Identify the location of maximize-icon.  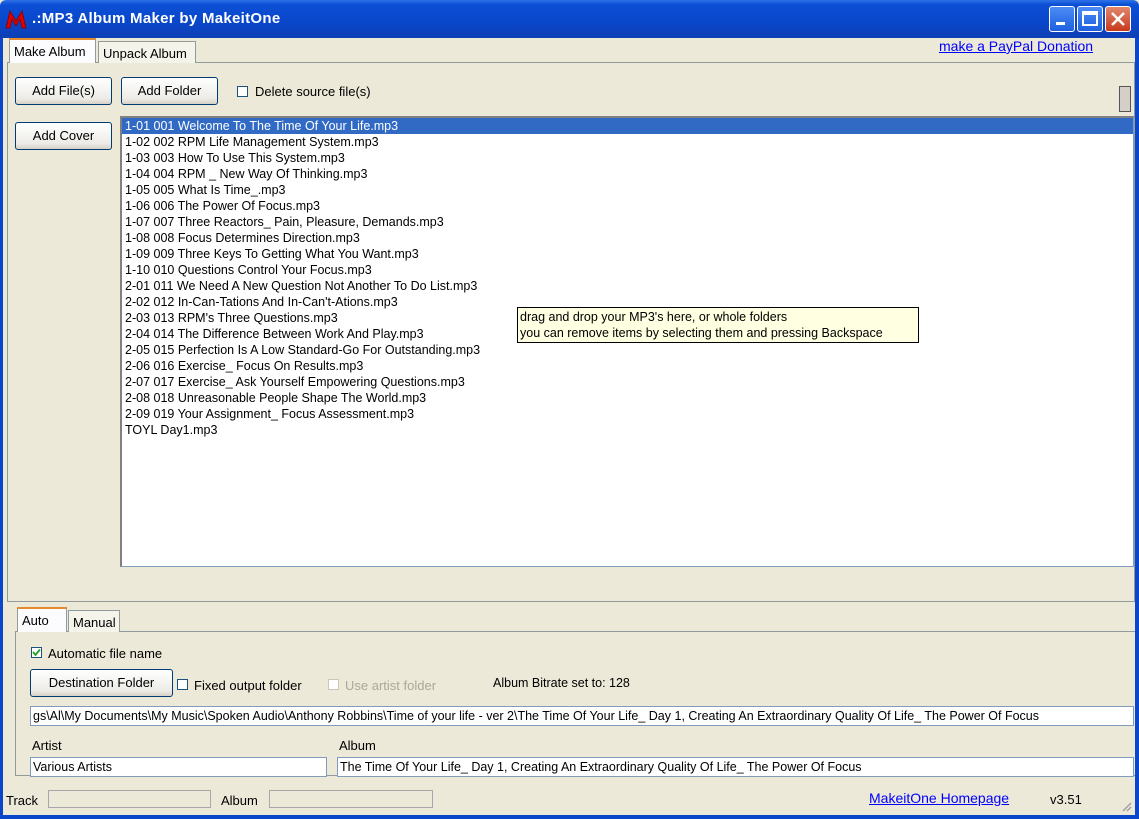
(1090, 18).